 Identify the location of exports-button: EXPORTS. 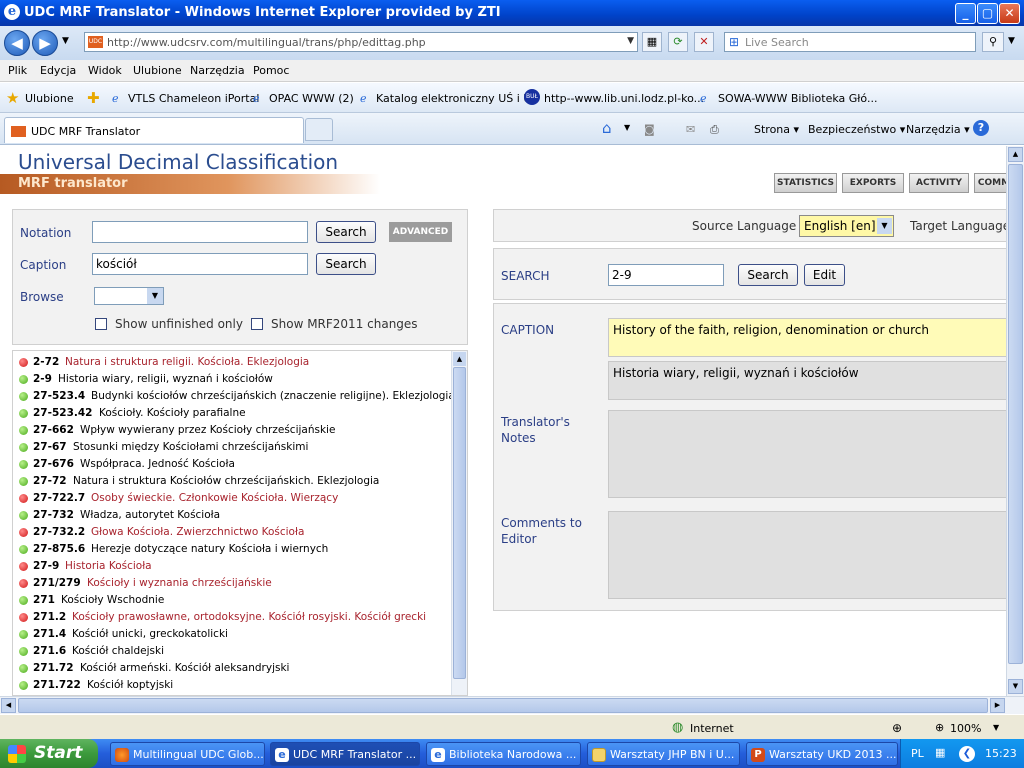
(873, 183).